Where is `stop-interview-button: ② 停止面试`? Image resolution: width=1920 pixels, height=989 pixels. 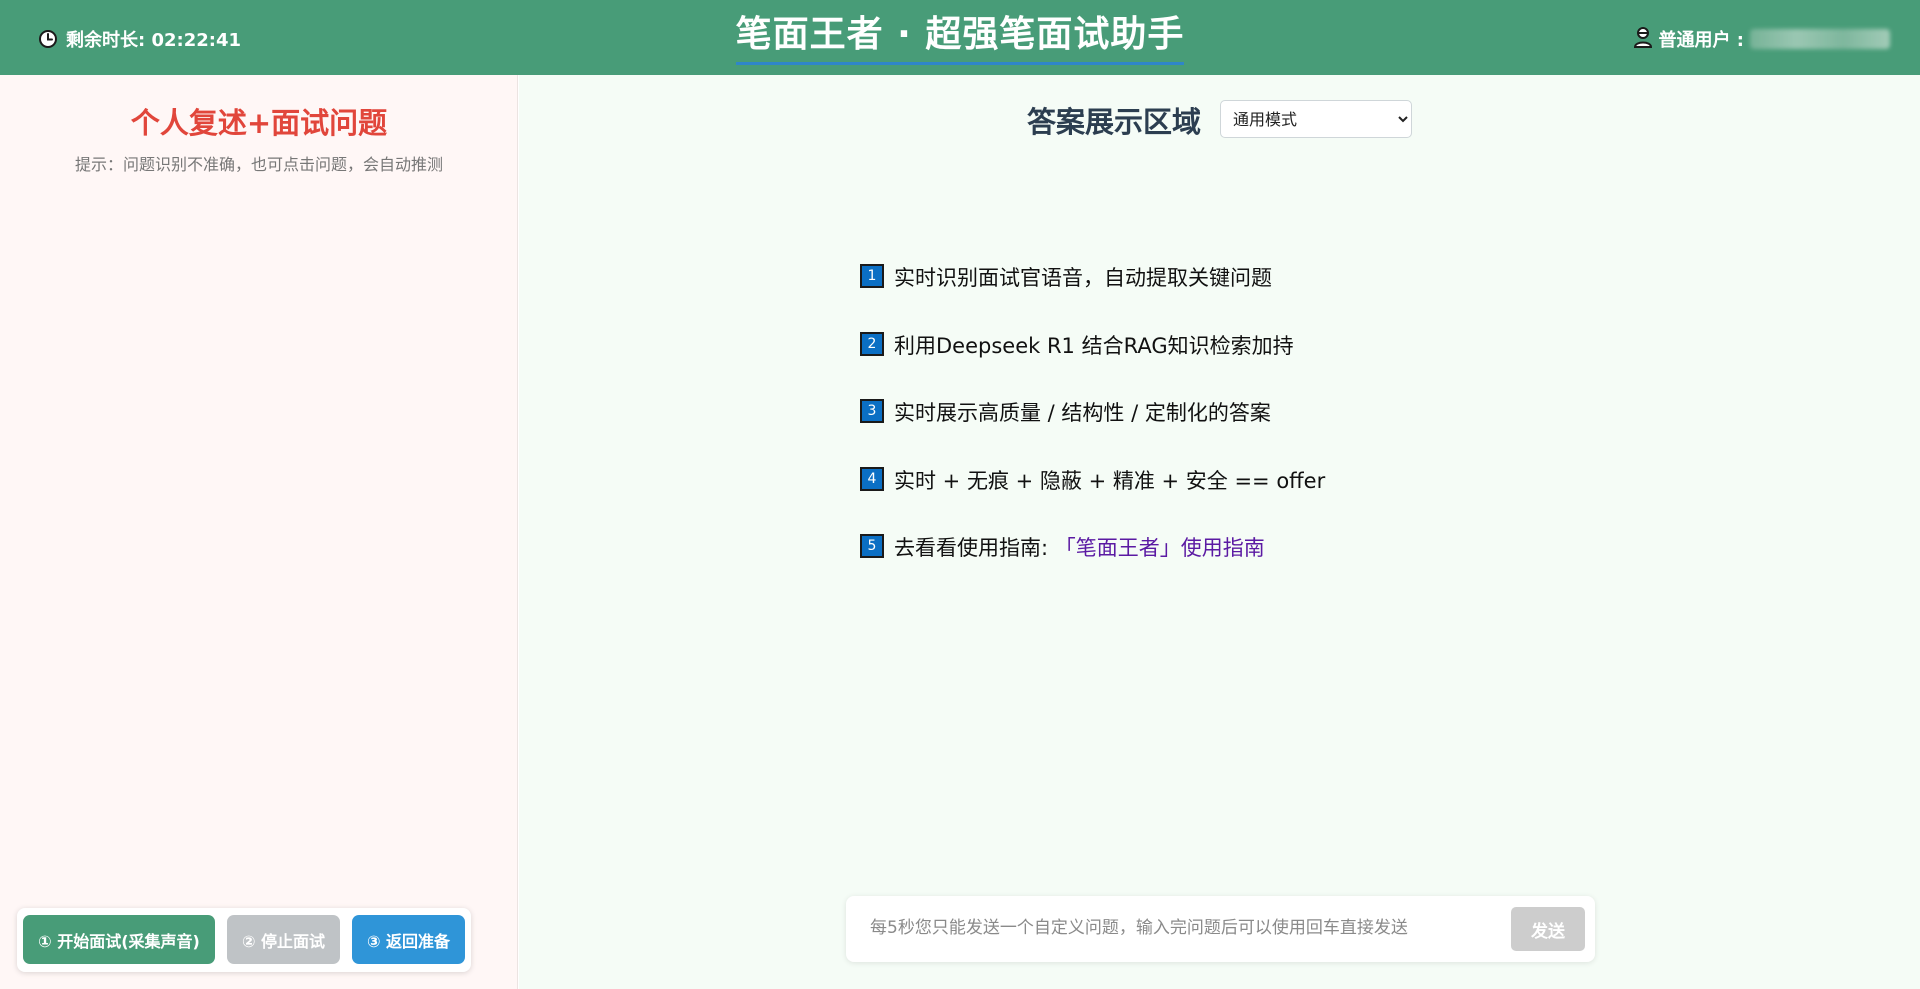
stop-interview-button: ② 停止面试 is located at coordinates (283, 939).